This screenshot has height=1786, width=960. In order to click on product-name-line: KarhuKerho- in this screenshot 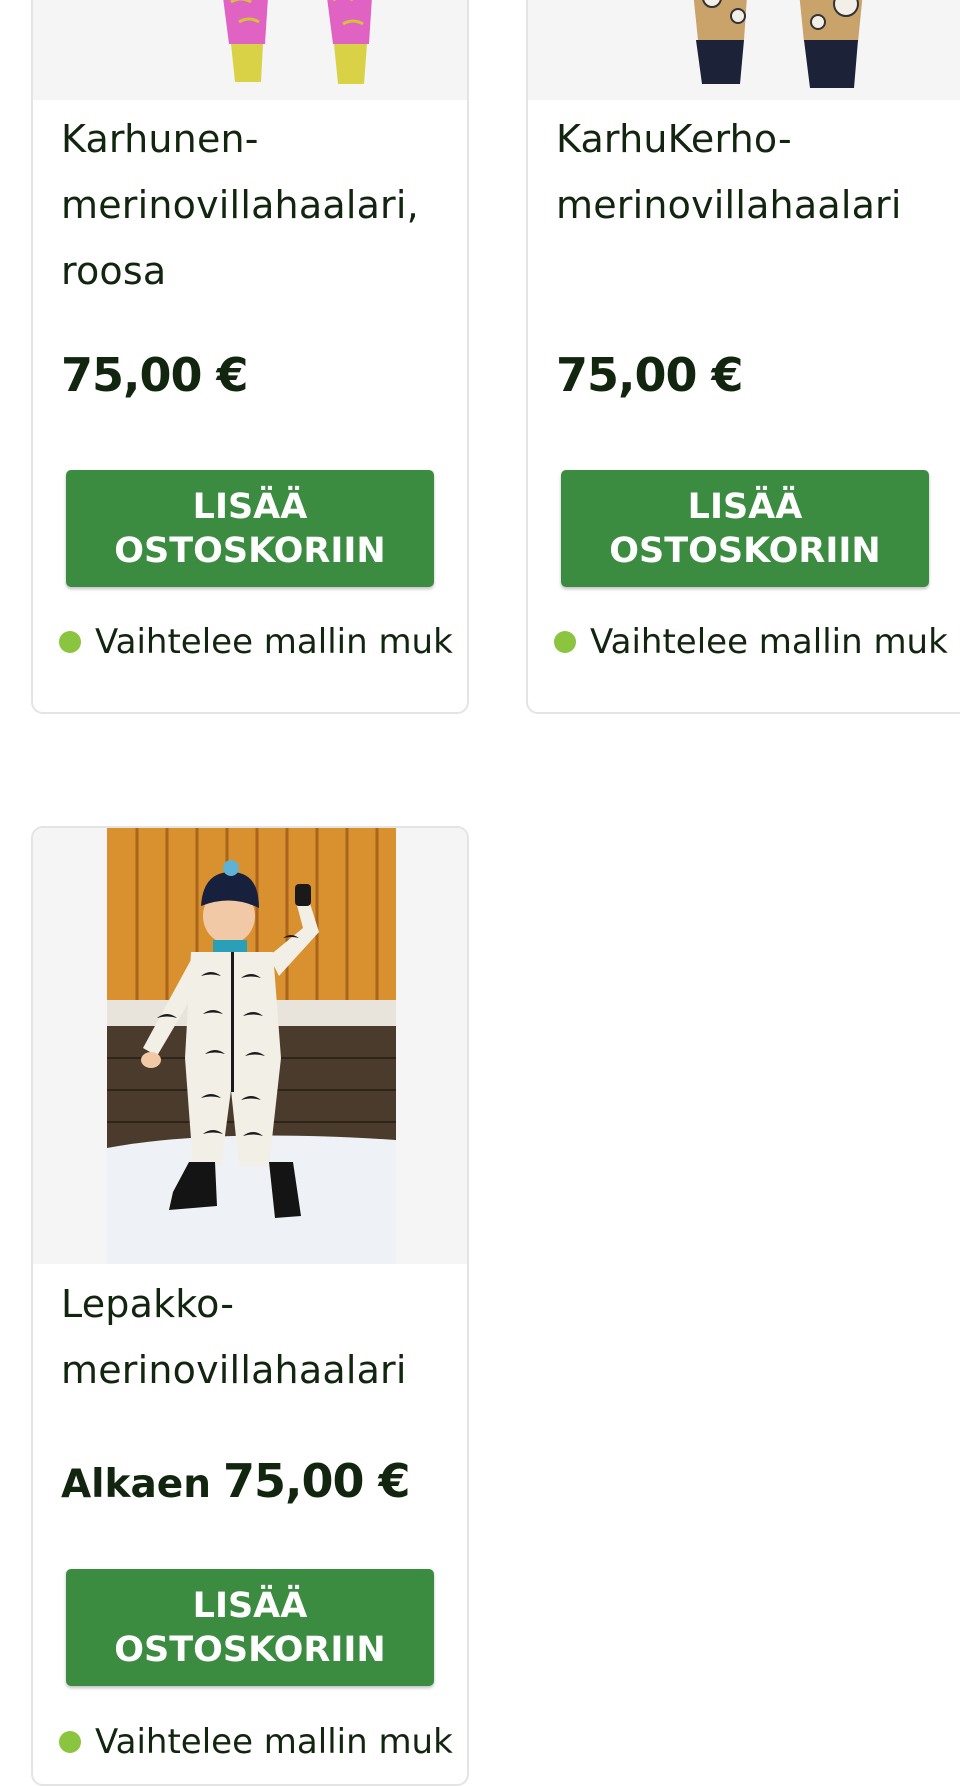, I will do `click(674, 139)`.